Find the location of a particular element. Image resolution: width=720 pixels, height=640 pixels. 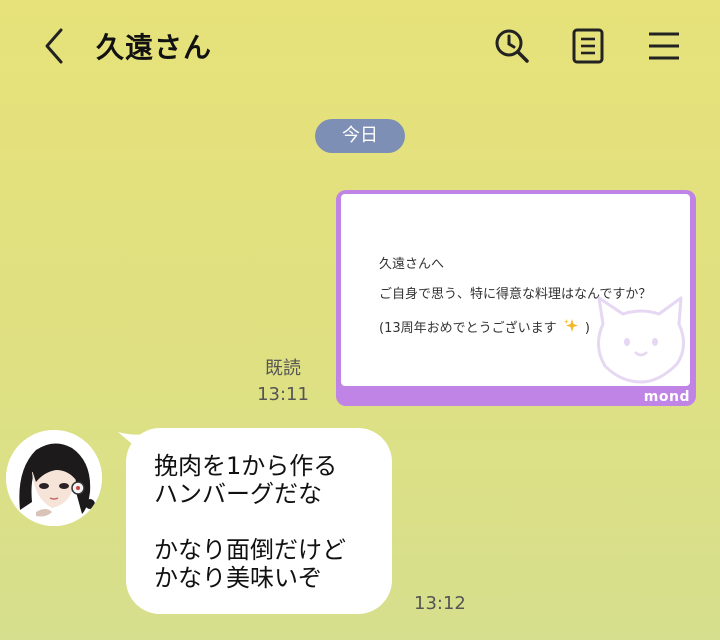

avatar is located at coordinates (54, 478).